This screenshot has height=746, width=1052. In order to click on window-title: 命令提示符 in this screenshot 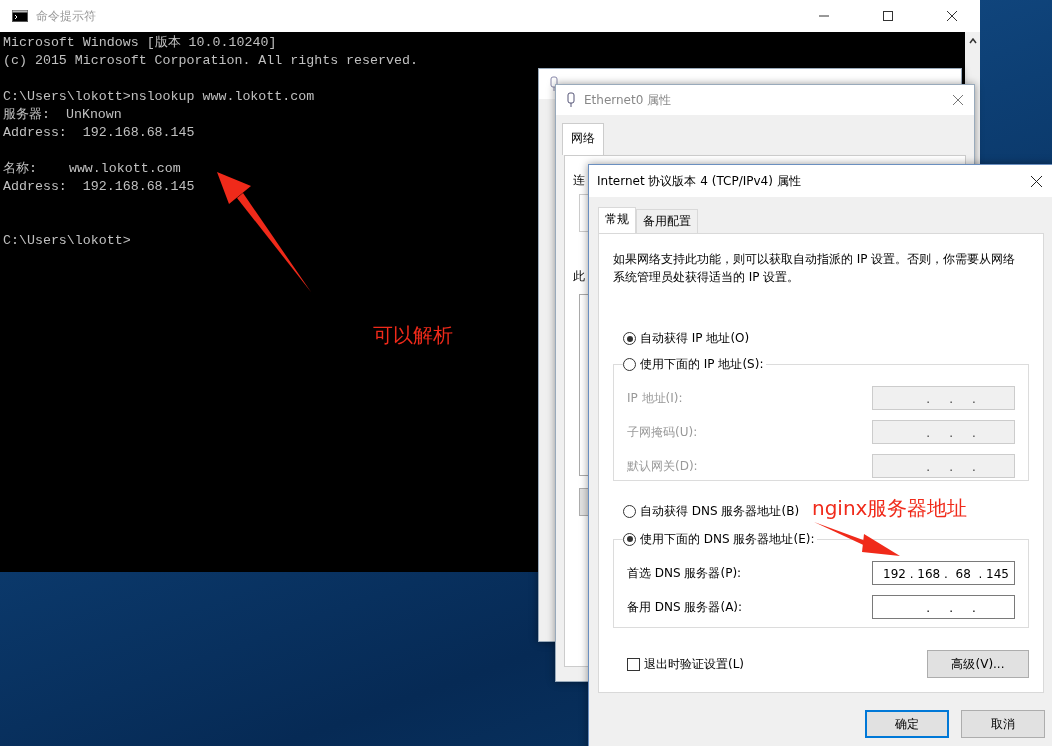, I will do `click(66, 16)`.